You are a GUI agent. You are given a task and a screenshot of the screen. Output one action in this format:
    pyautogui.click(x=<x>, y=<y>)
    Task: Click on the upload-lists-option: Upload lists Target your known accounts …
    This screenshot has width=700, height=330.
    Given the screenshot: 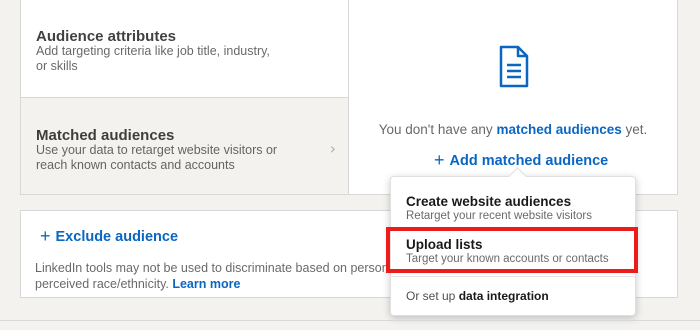 What is the action you would take?
    pyautogui.click(x=513, y=251)
    